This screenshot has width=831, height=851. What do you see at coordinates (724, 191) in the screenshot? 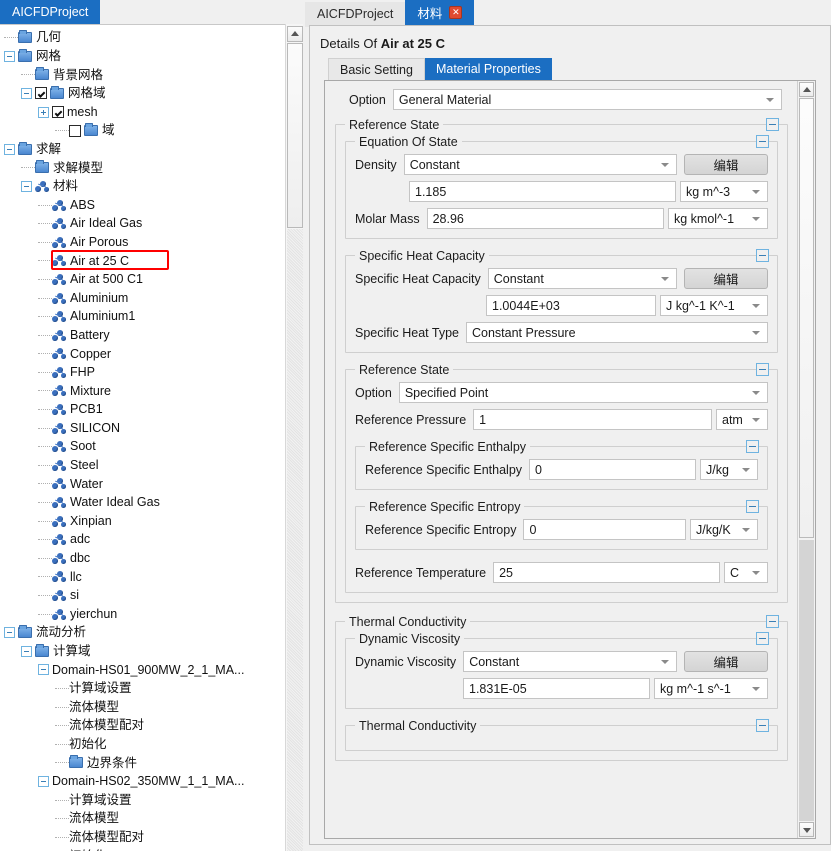
I see `density-unit-select: kg m^-3` at bounding box center [724, 191].